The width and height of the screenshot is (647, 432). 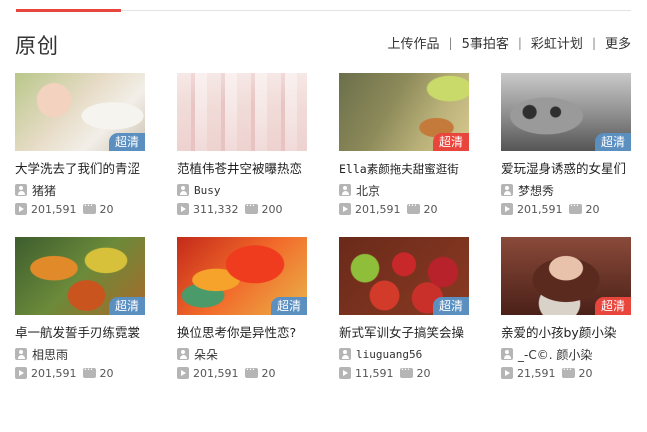 What do you see at coordinates (80, 333) in the screenshot?
I see `video-title: 卓一航发誓手刃练霓裳` at bounding box center [80, 333].